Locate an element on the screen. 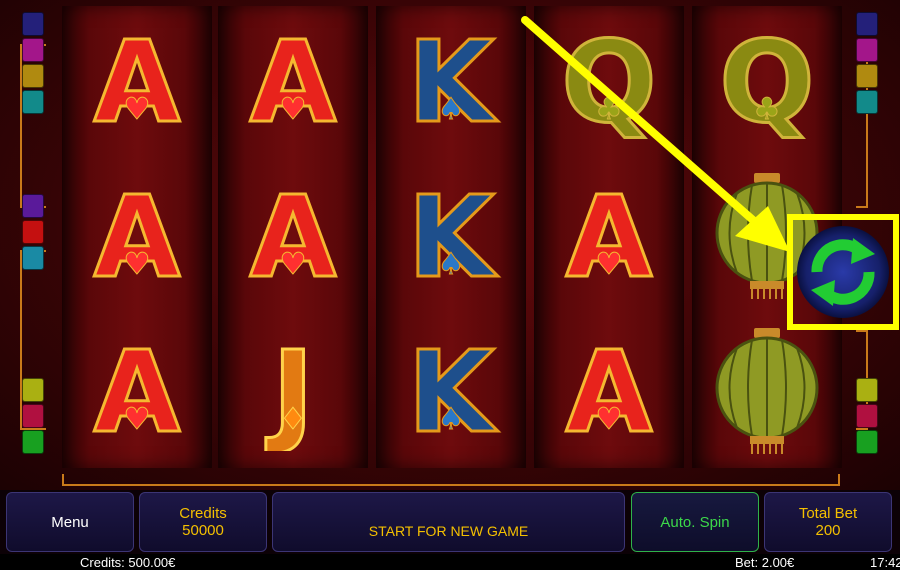  refresh-icon is located at coordinates (843, 272).